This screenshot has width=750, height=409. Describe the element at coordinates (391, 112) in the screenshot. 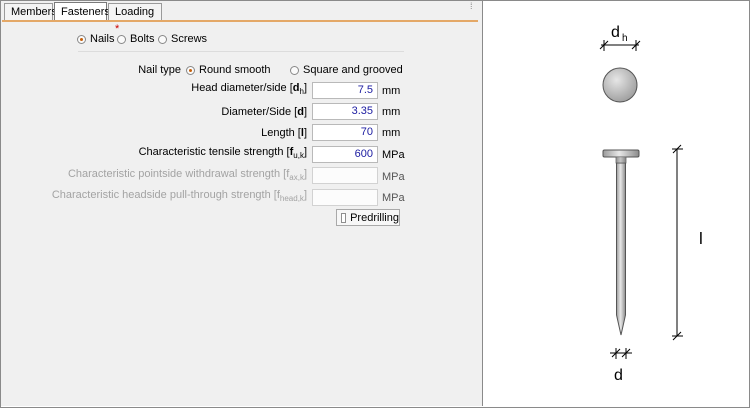

I see `diameter-unit: mm` at that location.